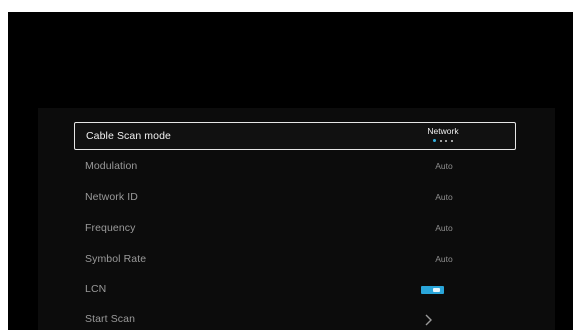  I want to click on menu-item-symbol-rate: Symbol Rate Auto, so click(295, 260).